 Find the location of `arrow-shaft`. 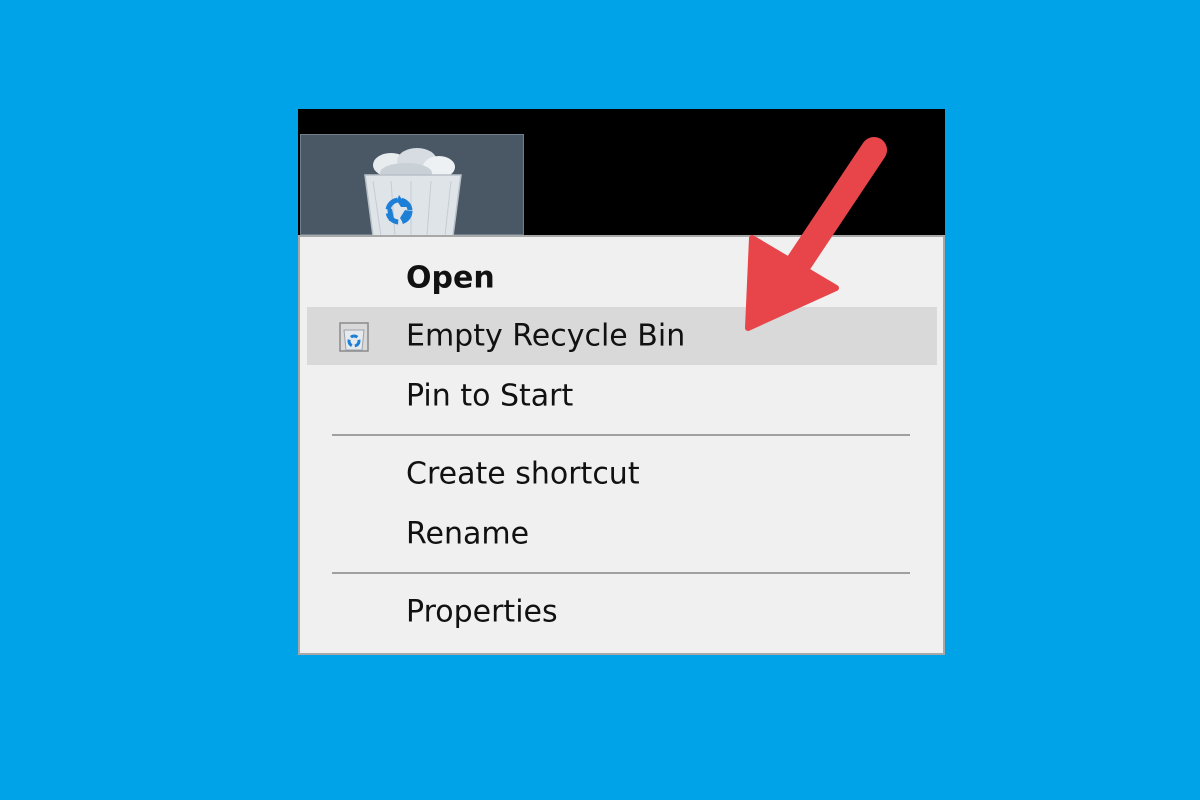

arrow-shaft is located at coordinates (832, 213).